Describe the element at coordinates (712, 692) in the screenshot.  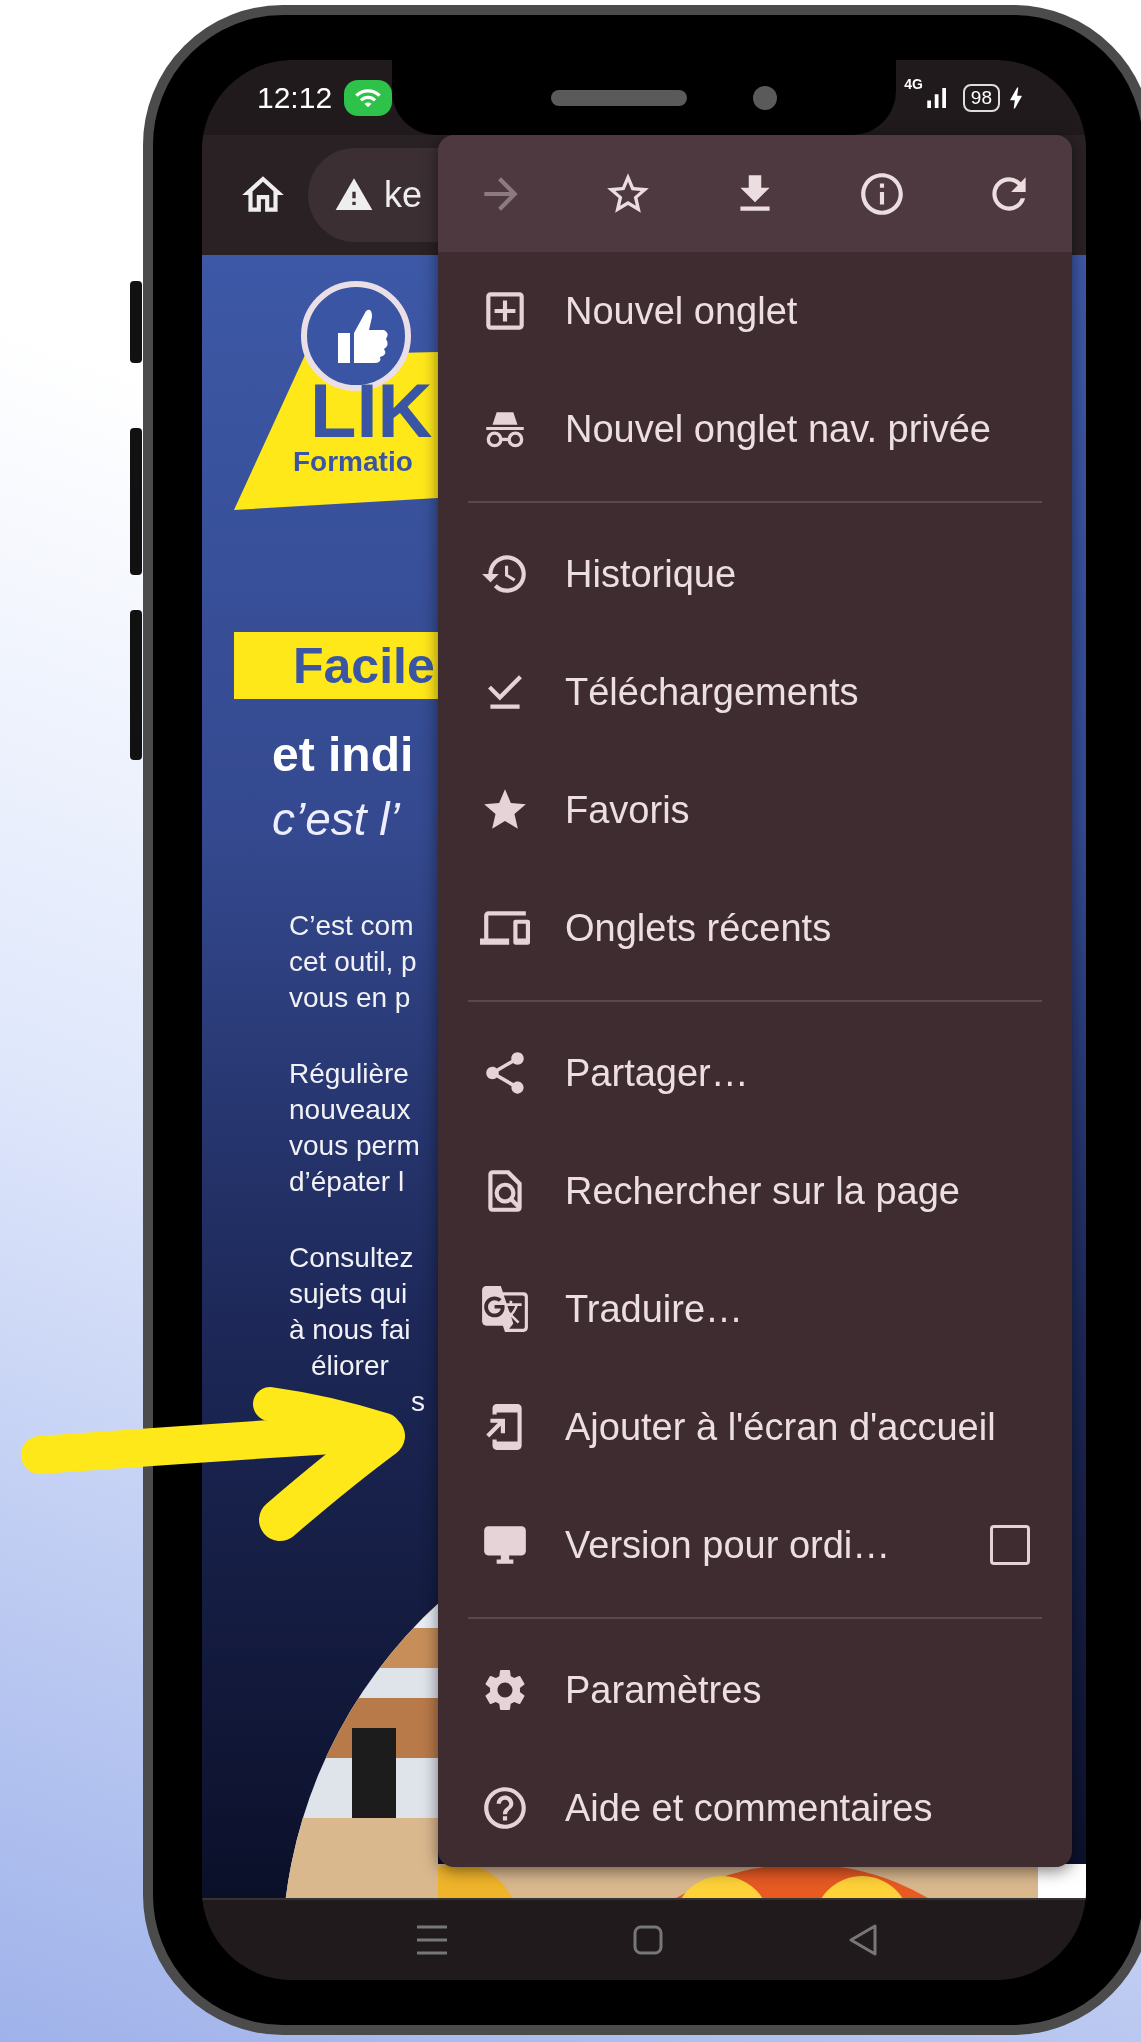
I see `menu-item-label: Téléchargements` at that location.